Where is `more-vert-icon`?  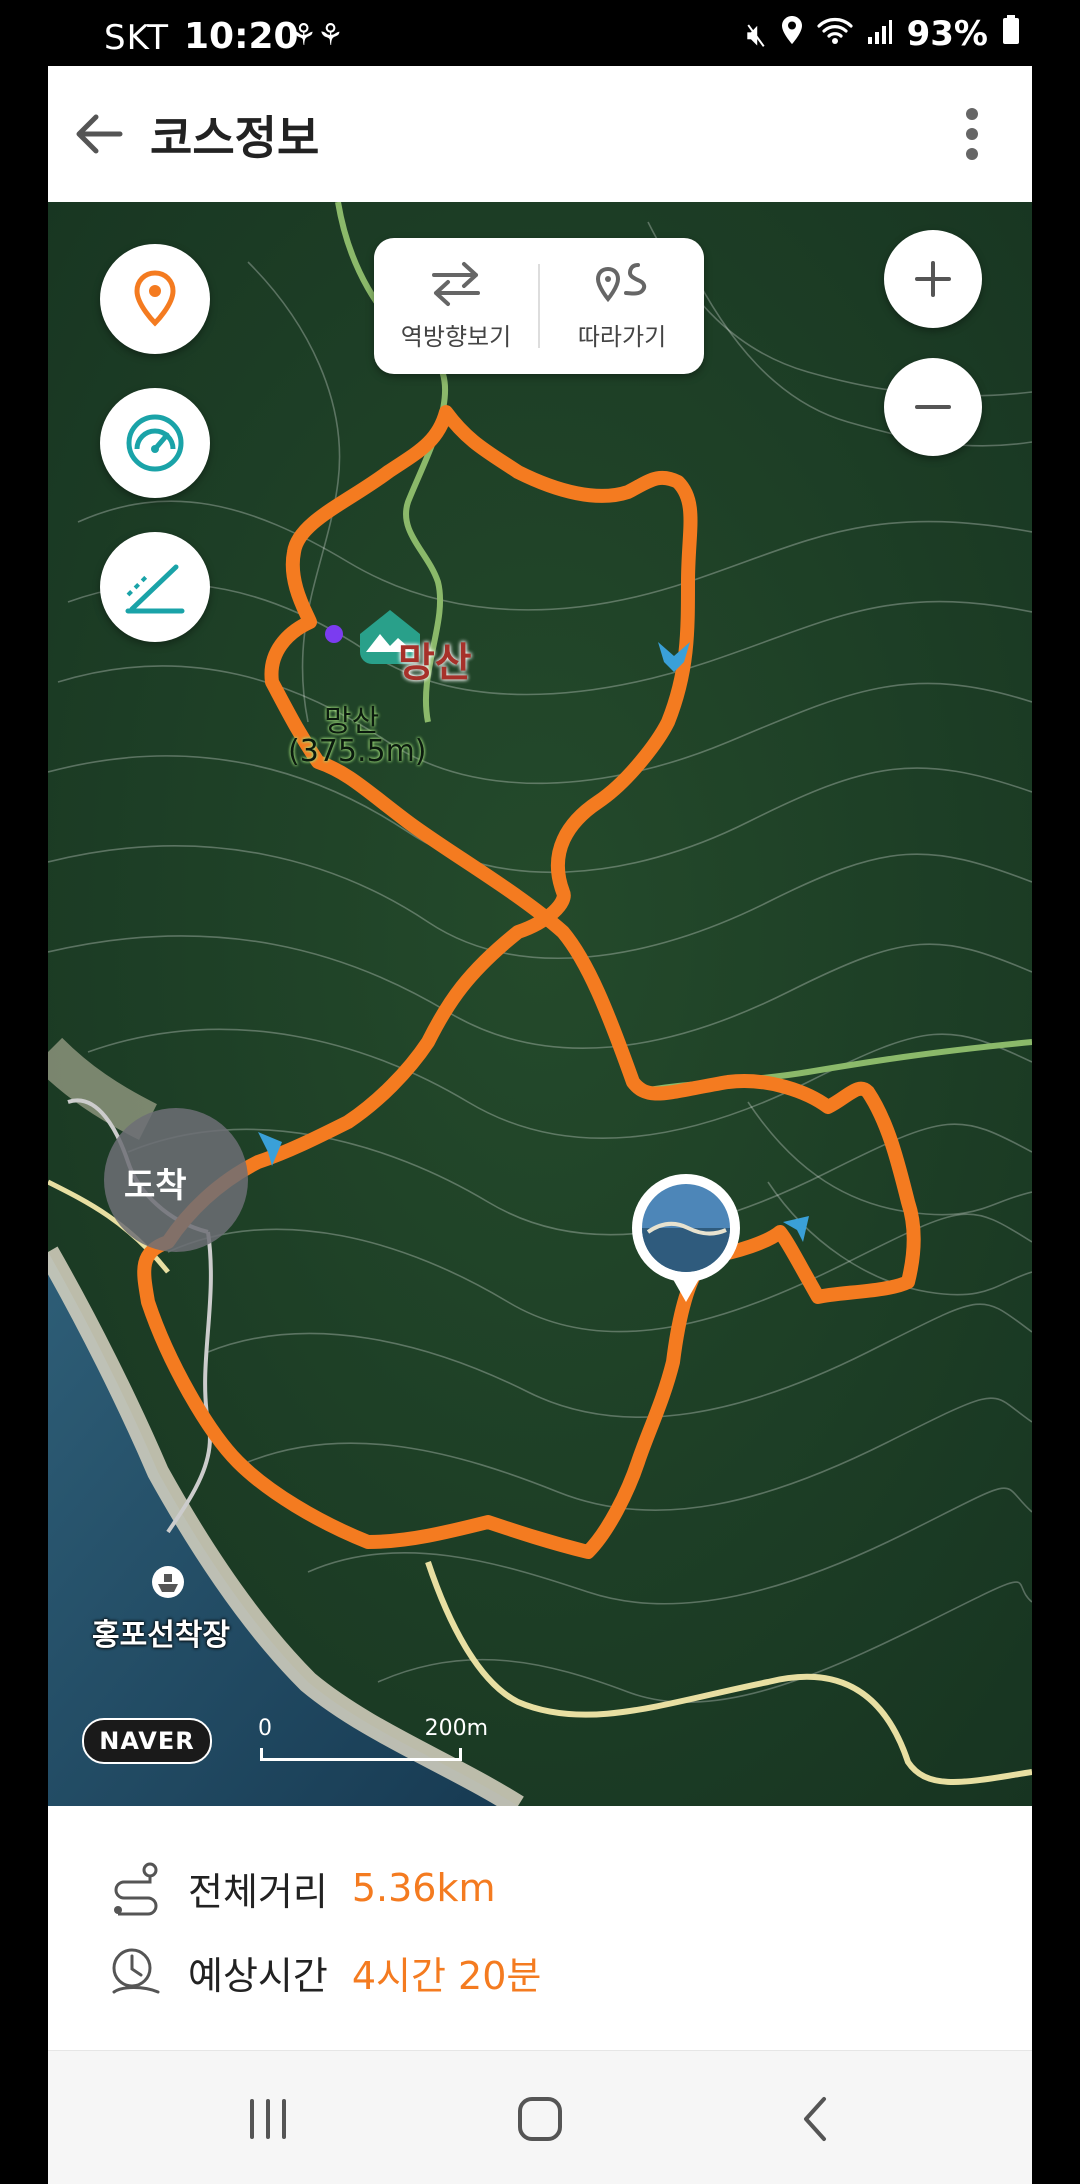
more-vert-icon is located at coordinates (972, 134).